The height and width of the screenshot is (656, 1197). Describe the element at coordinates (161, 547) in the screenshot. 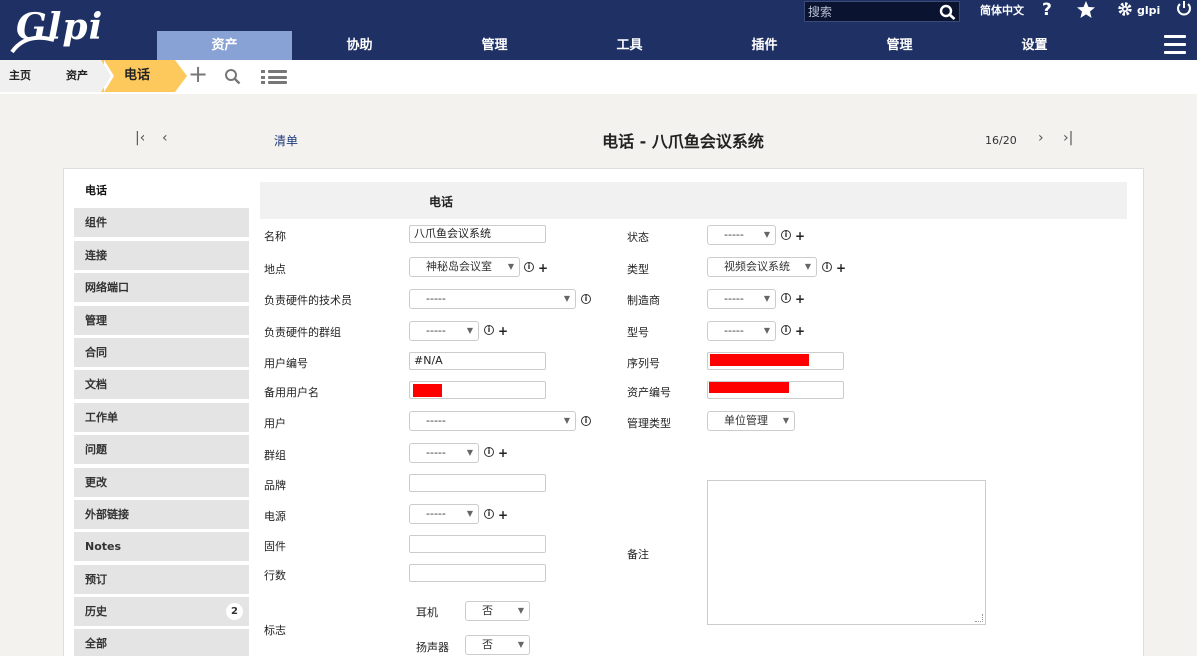

I see `tab-notes: Notes` at that location.